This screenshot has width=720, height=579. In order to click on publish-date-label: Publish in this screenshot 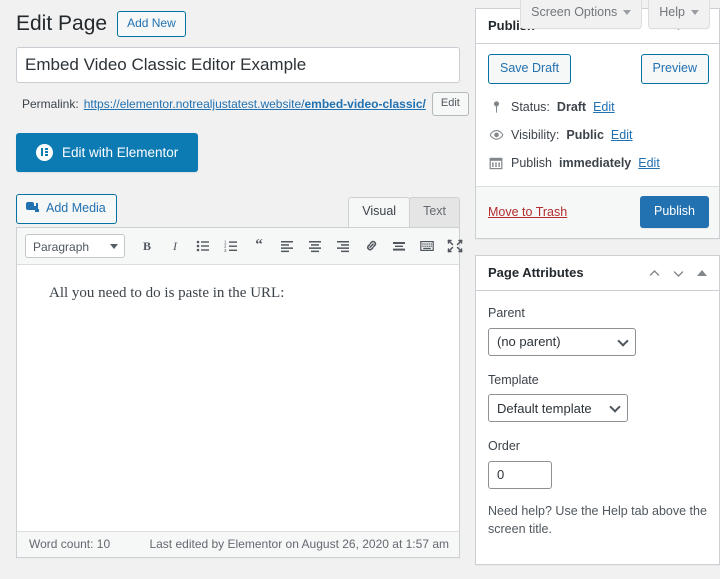, I will do `click(531, 162)`.